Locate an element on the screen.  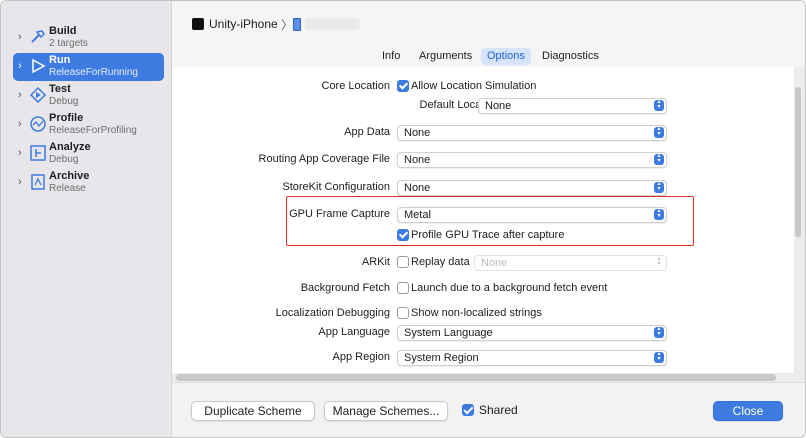
sidebar-item-title: Run is located at coordinates (60, 60).